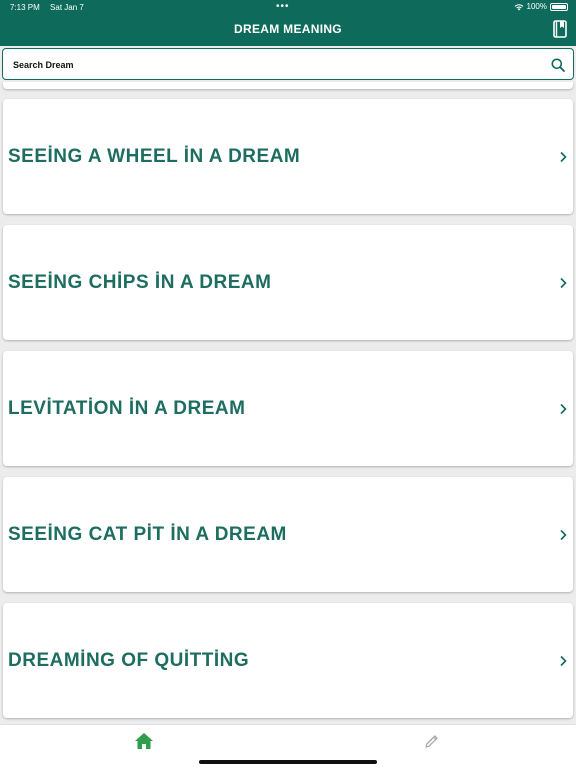 Image resolution: width=576 pixels, height=768 pixels. Describe the element at coordinates (560, 29) in the screenshot. I see `book-icon` at that location.